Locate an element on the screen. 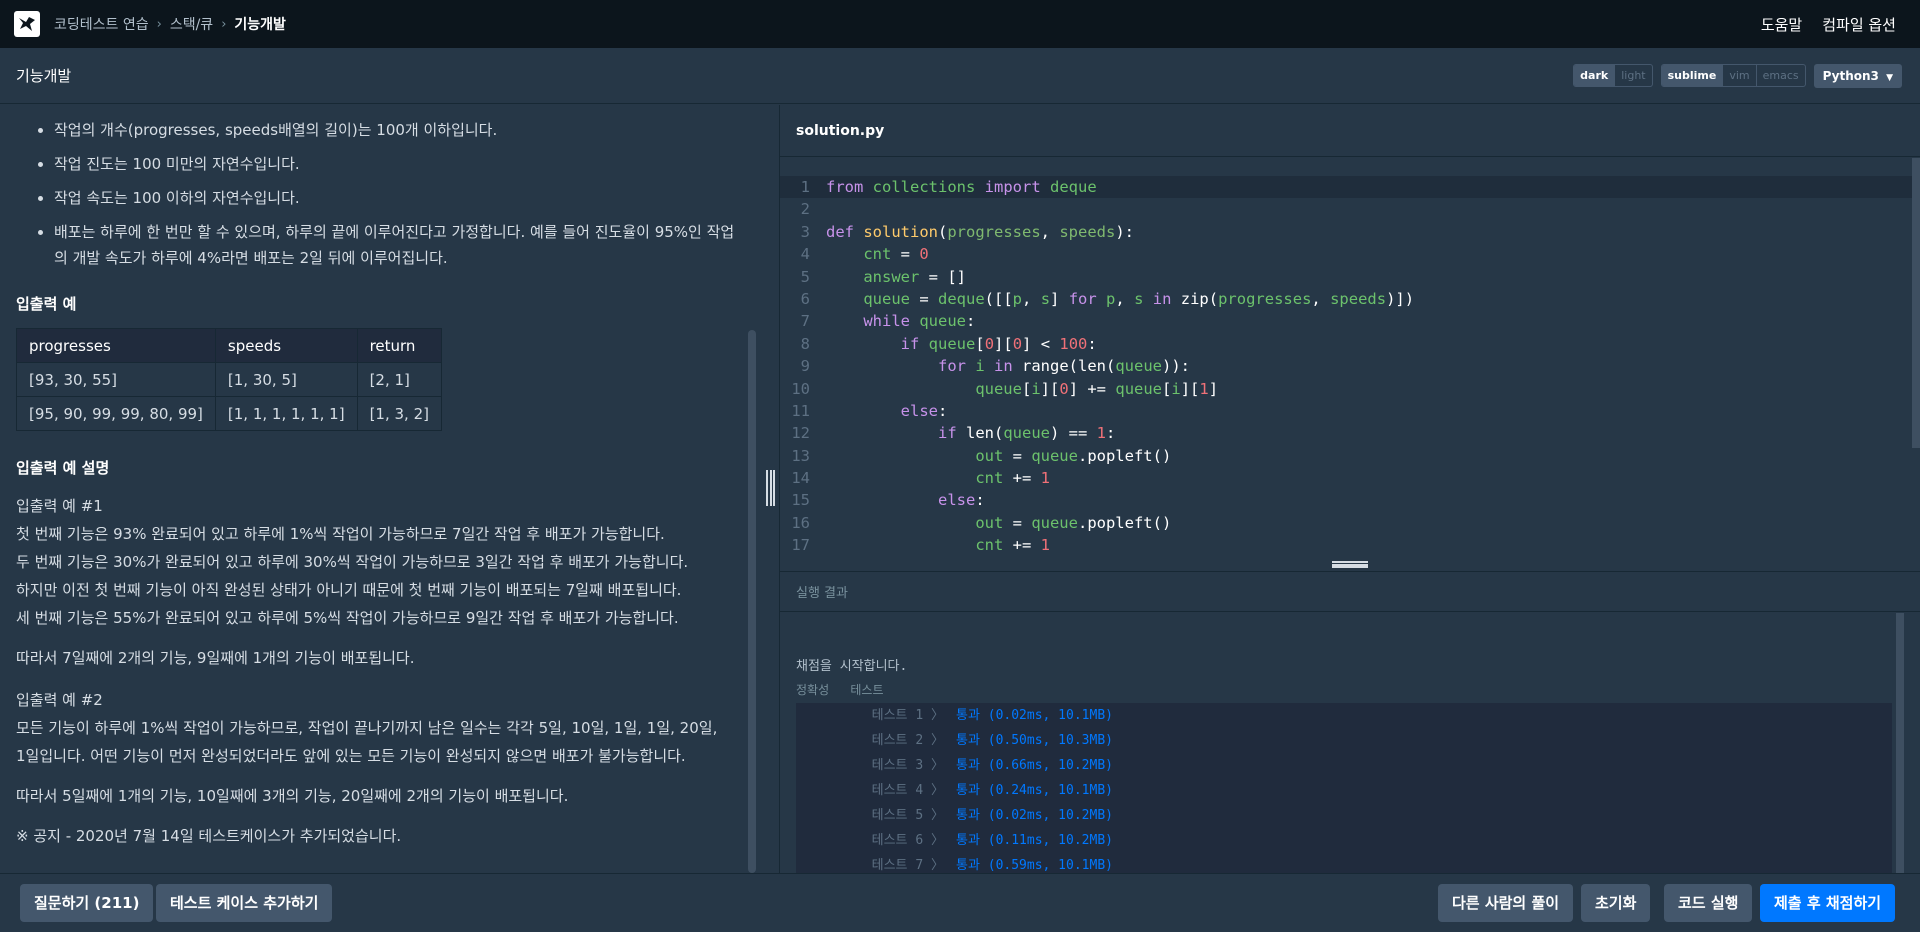 Image resolution: width=1920 pixels, height=932 pixels. theme-light-button: light is located at coordinates (1632, 75).